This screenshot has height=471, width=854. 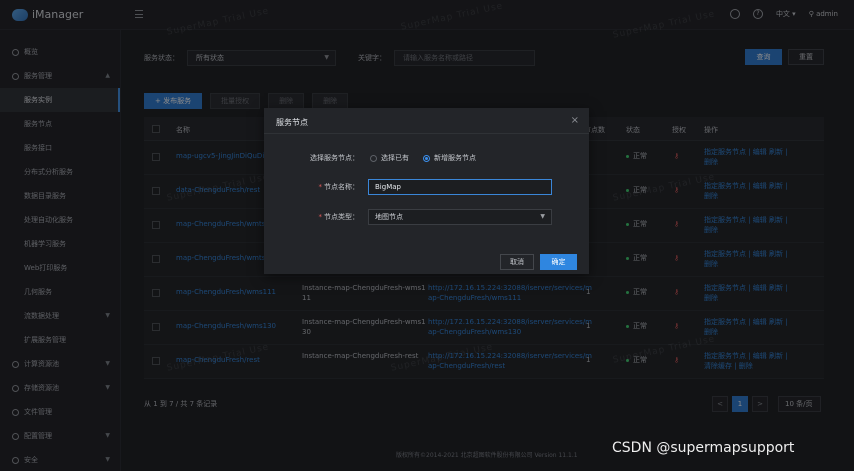 I want to click on radio-select-existing: 选择已有, so click(x=389, y=158).